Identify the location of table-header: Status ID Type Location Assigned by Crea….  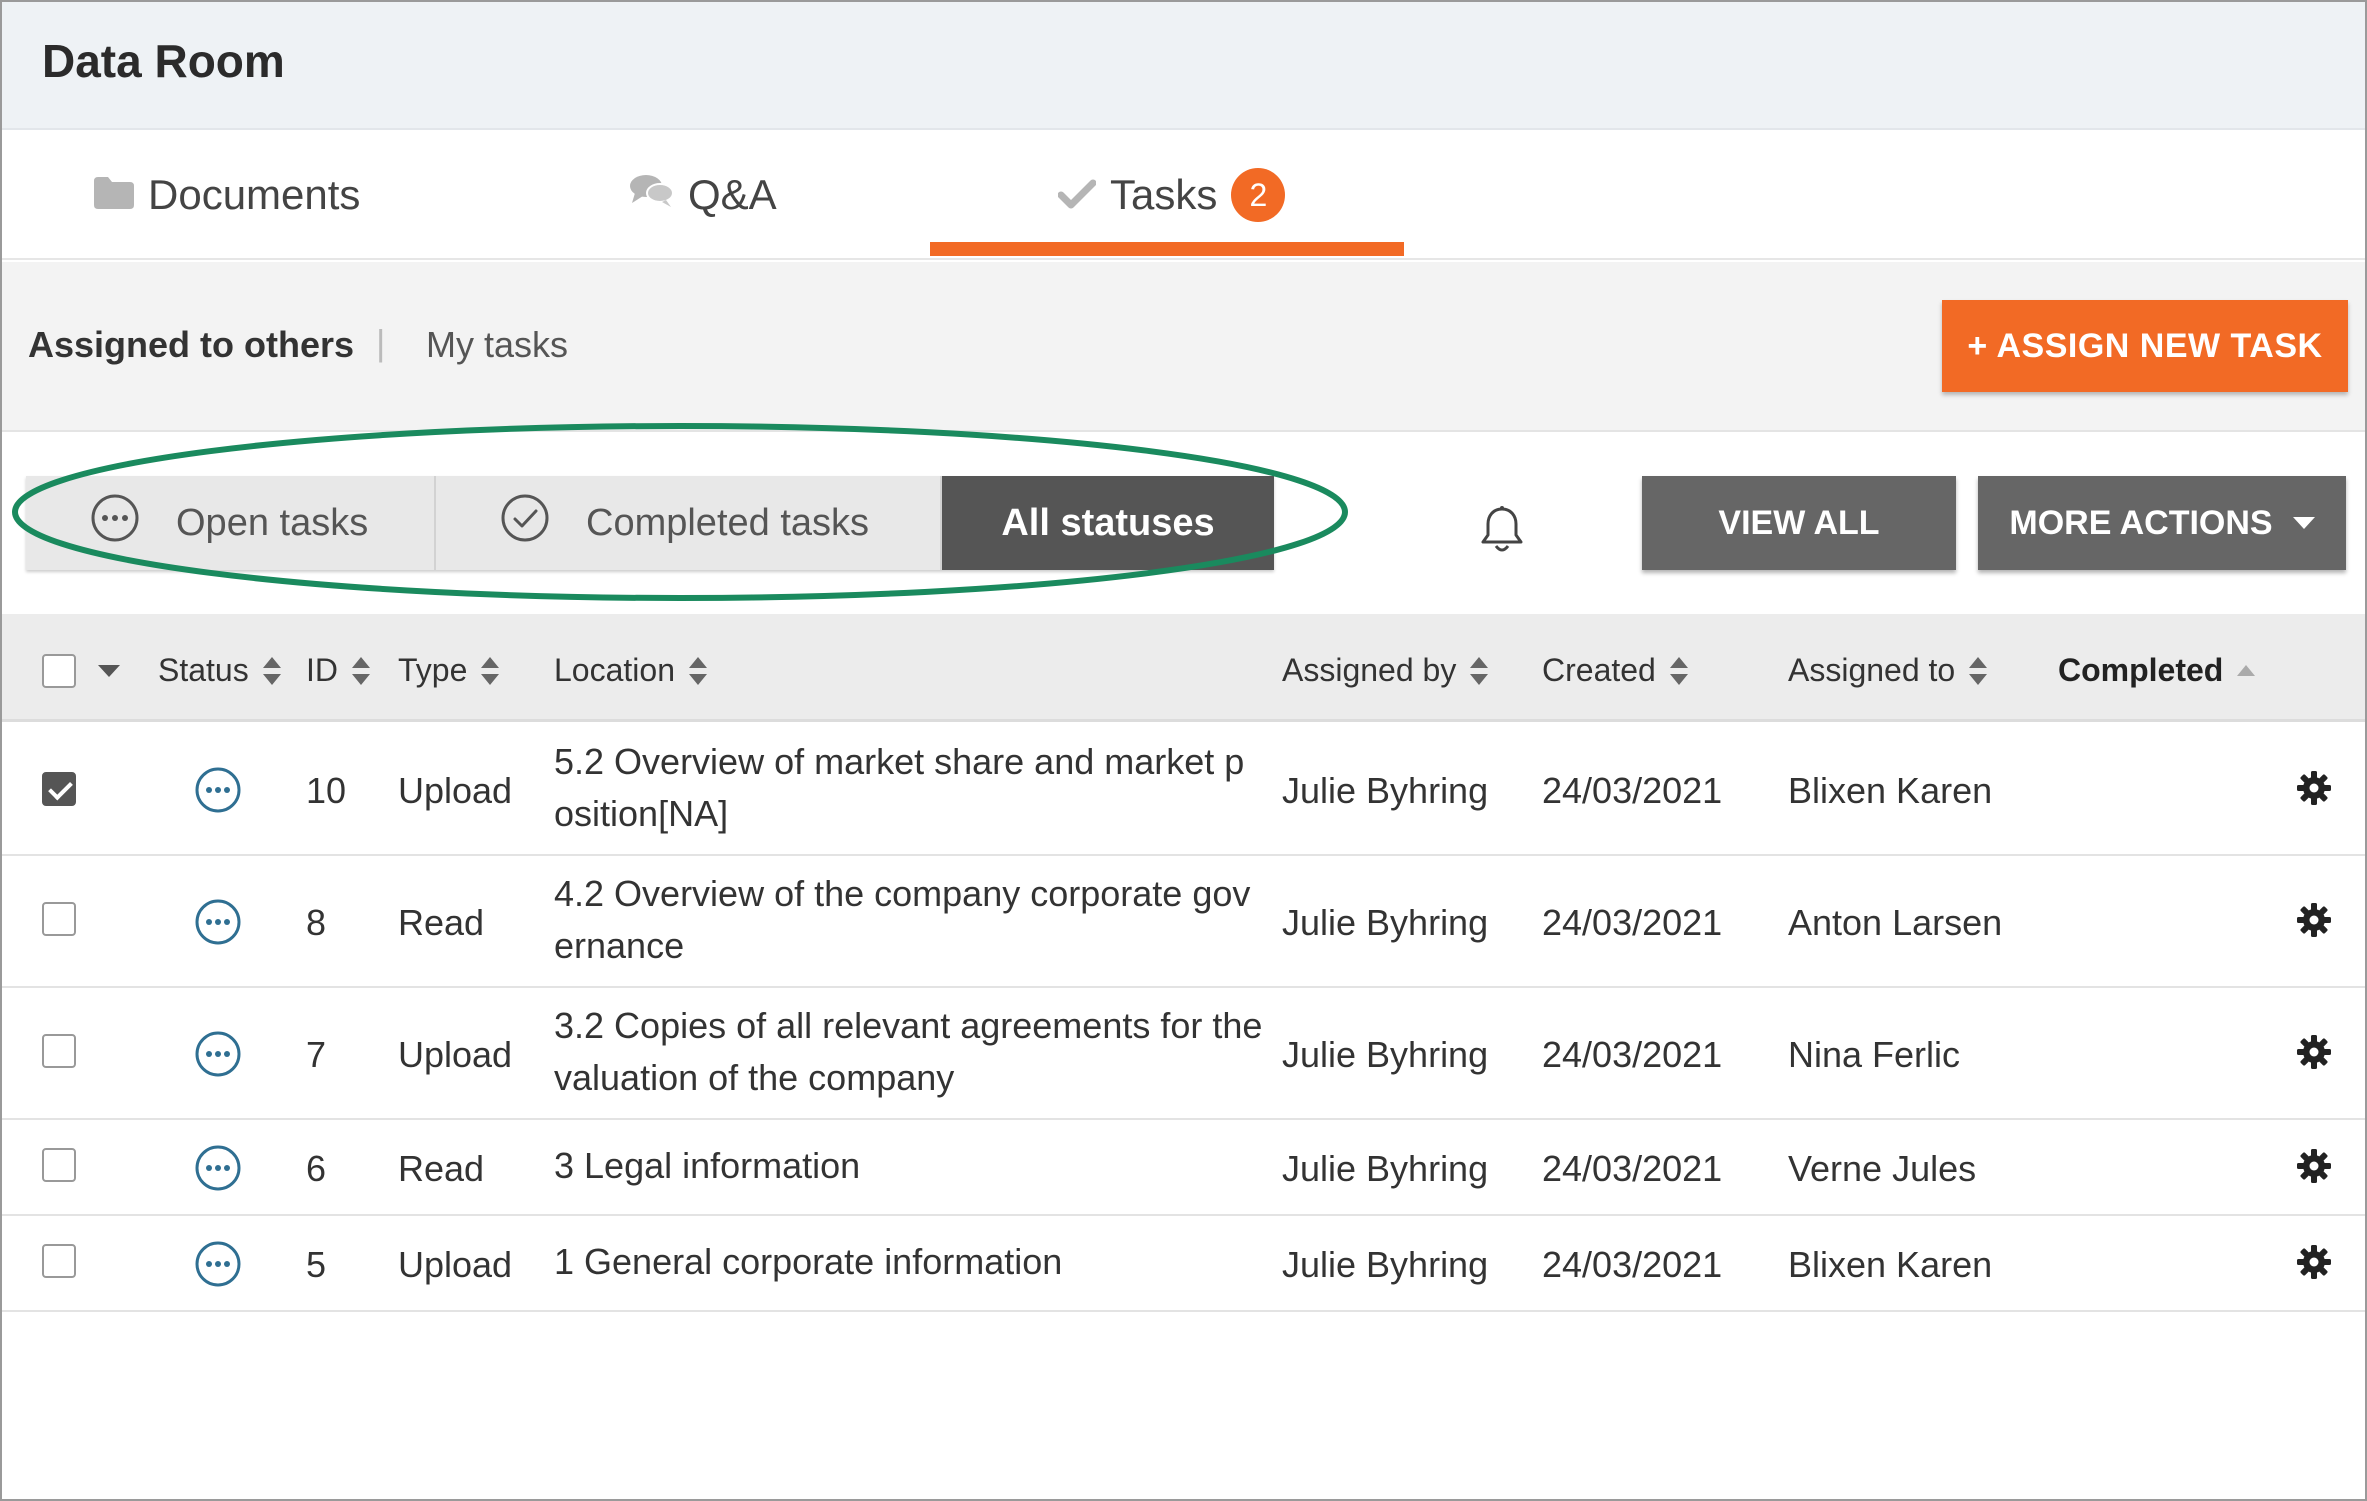
(1183, 668).